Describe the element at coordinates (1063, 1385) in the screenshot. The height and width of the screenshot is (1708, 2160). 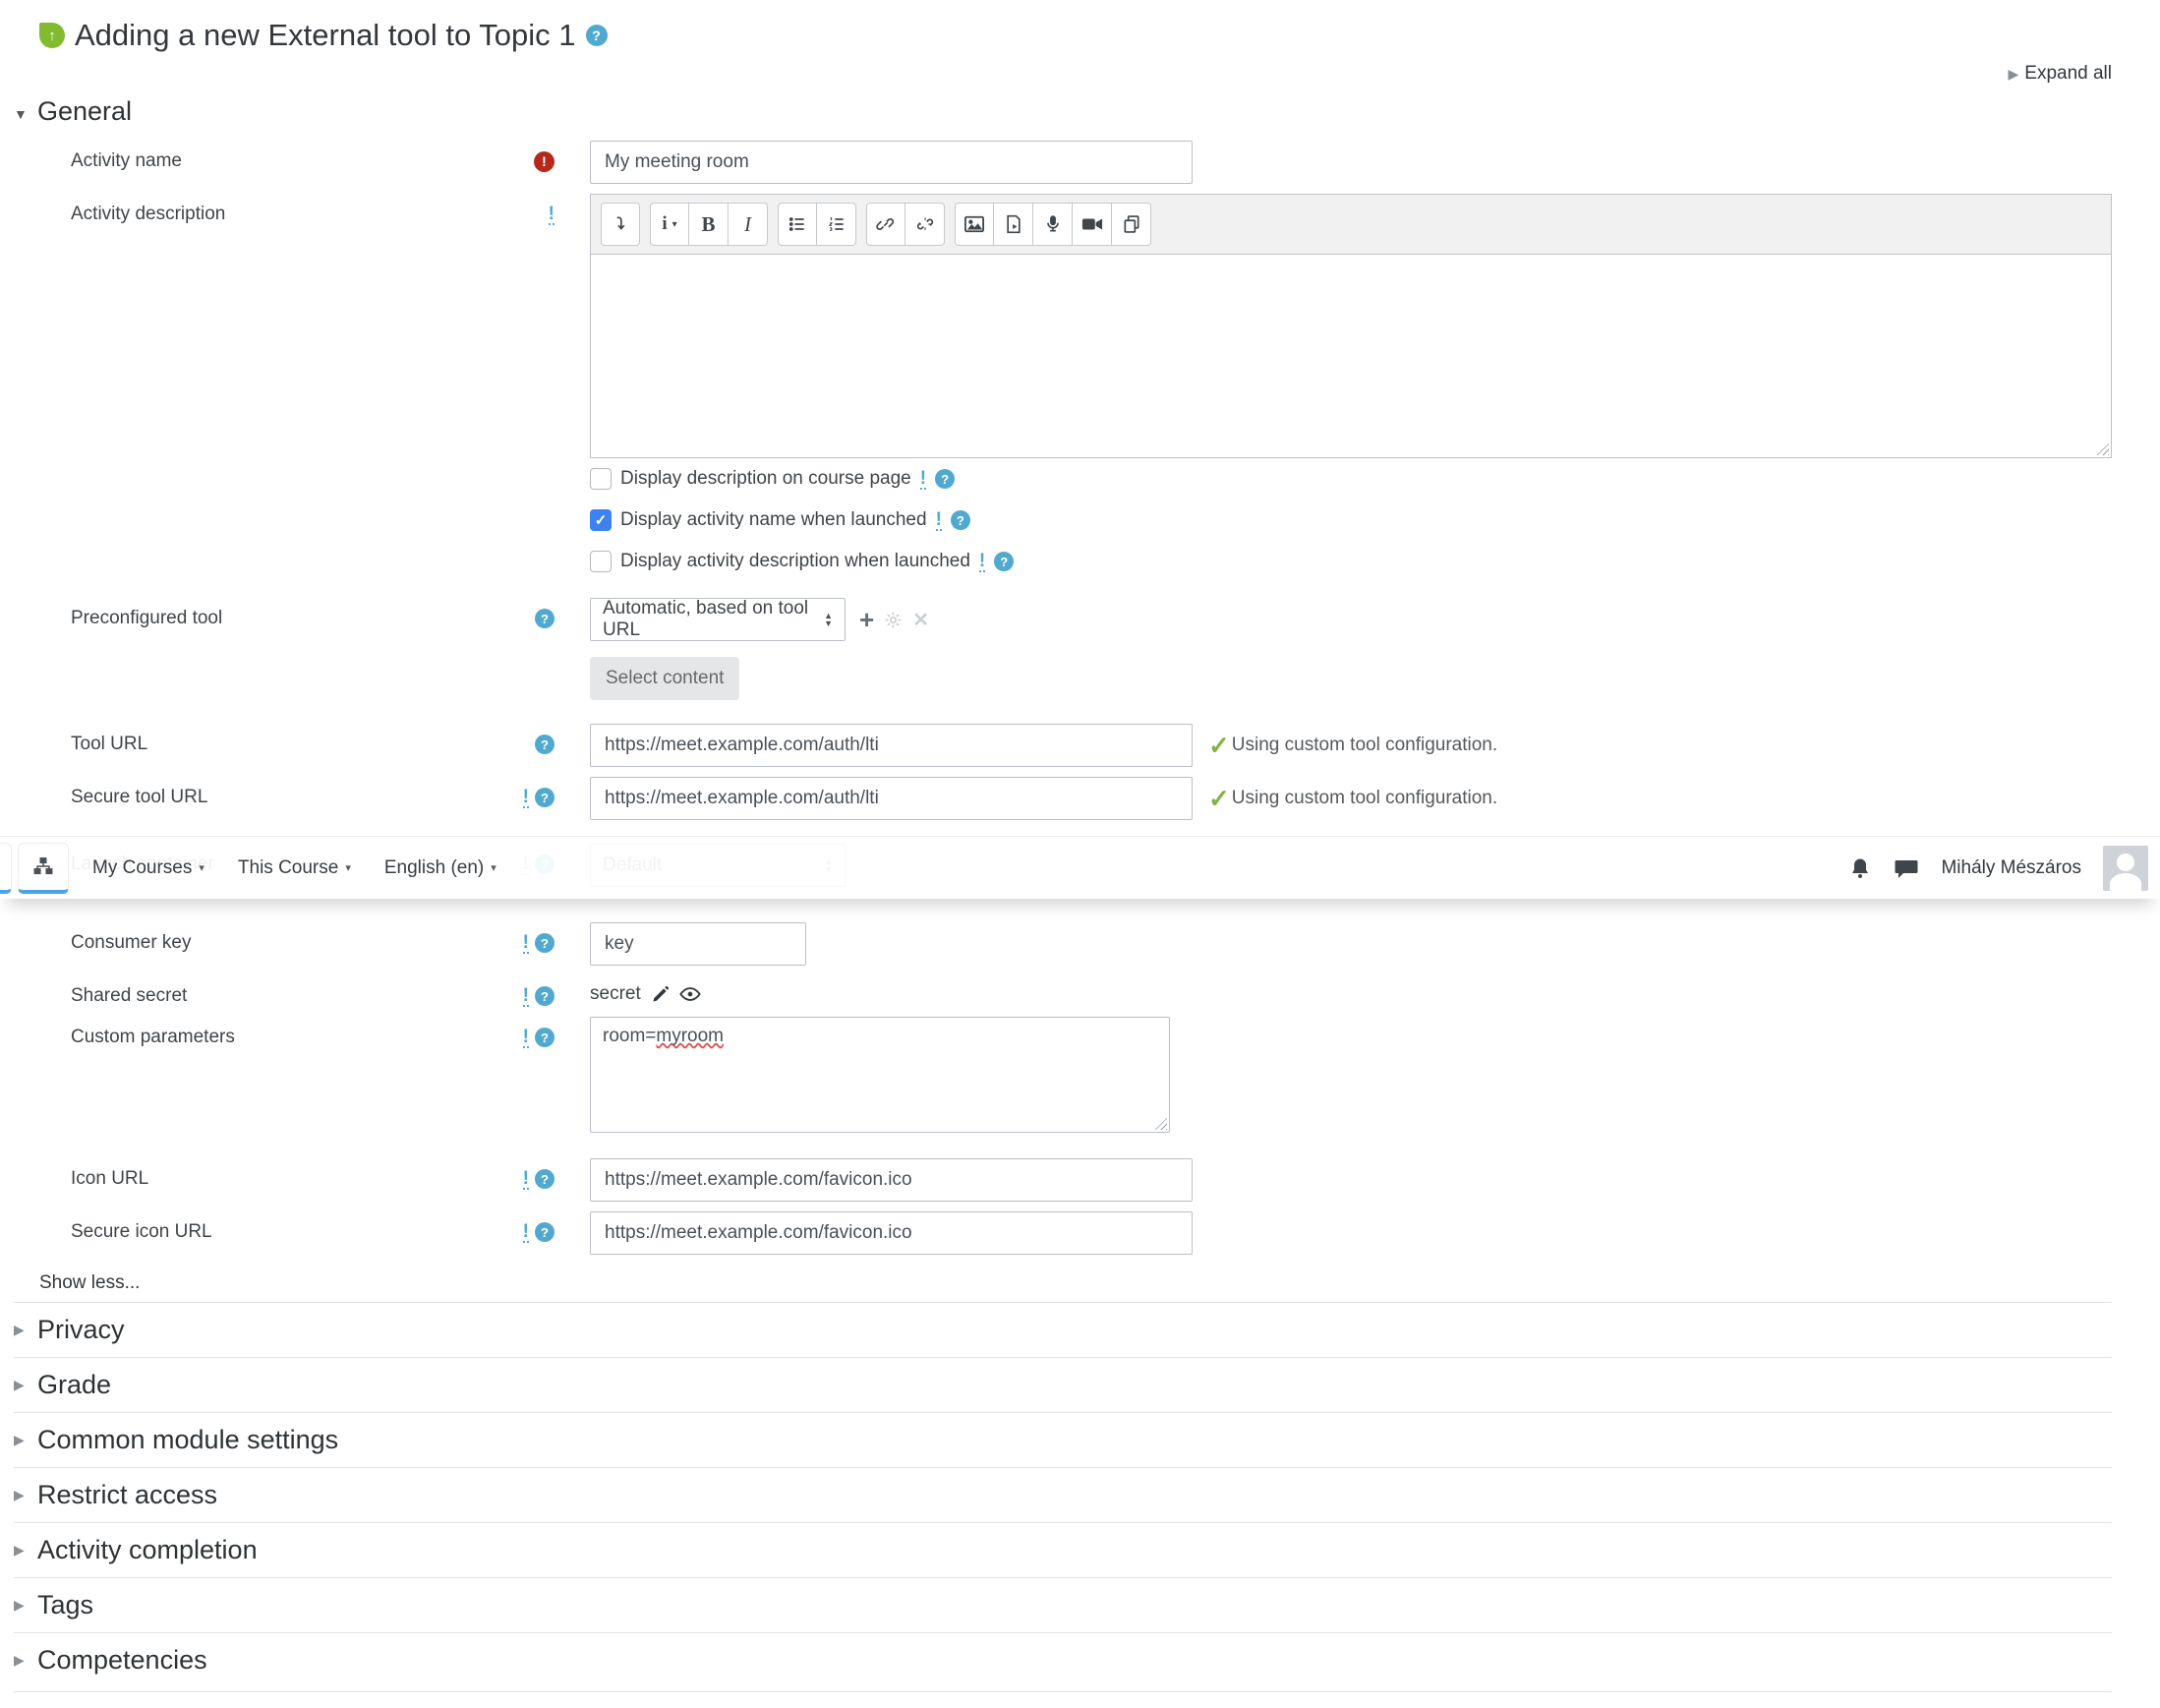
I see `section-grade: ▶ Grade` at that location.